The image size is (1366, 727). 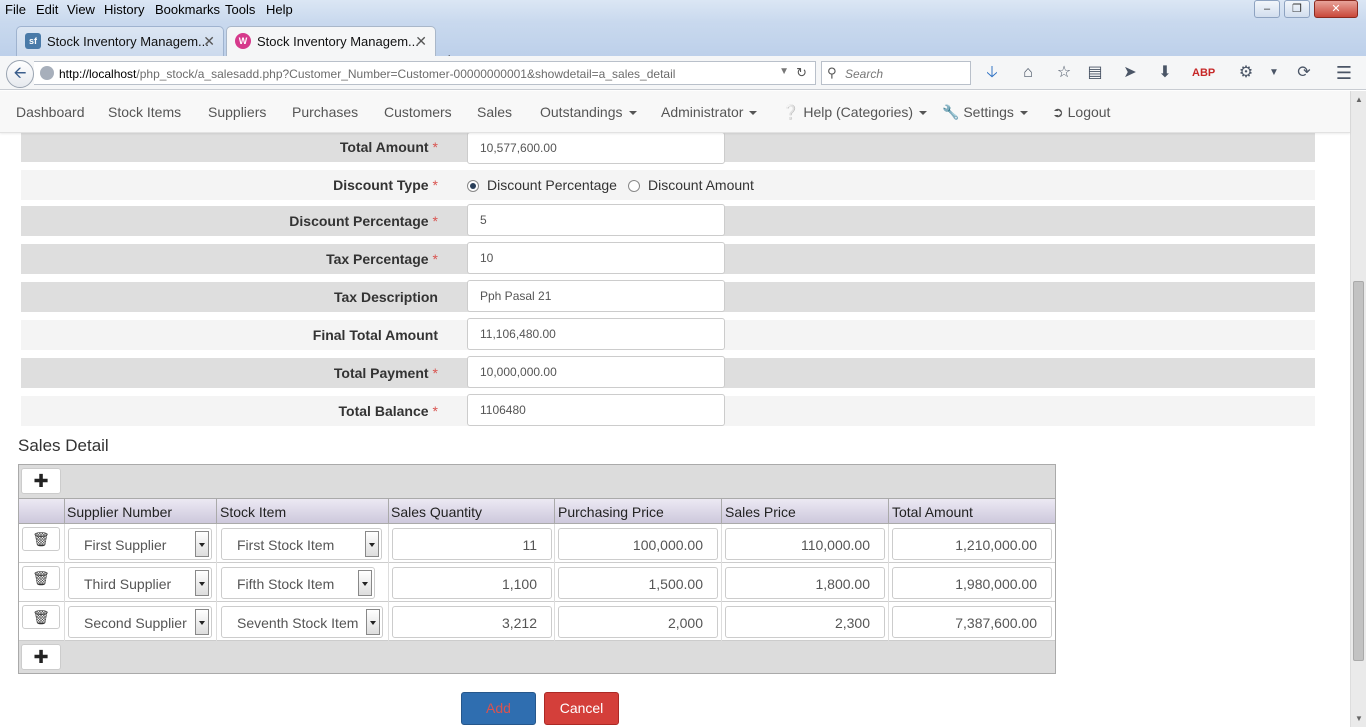 What do you see at coordinates (140, 544) in the screenshot?
I see `supplier-select: First Supplier` at bounding box center [140, 544].